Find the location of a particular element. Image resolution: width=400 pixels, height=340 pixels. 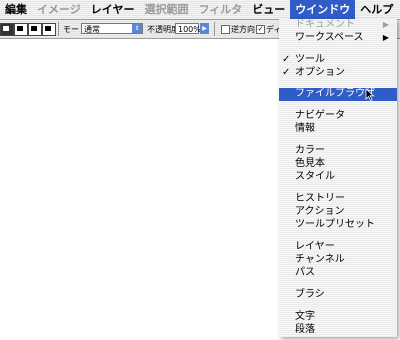

menu-filter: フィルタ is located at coordinates (220, 9).